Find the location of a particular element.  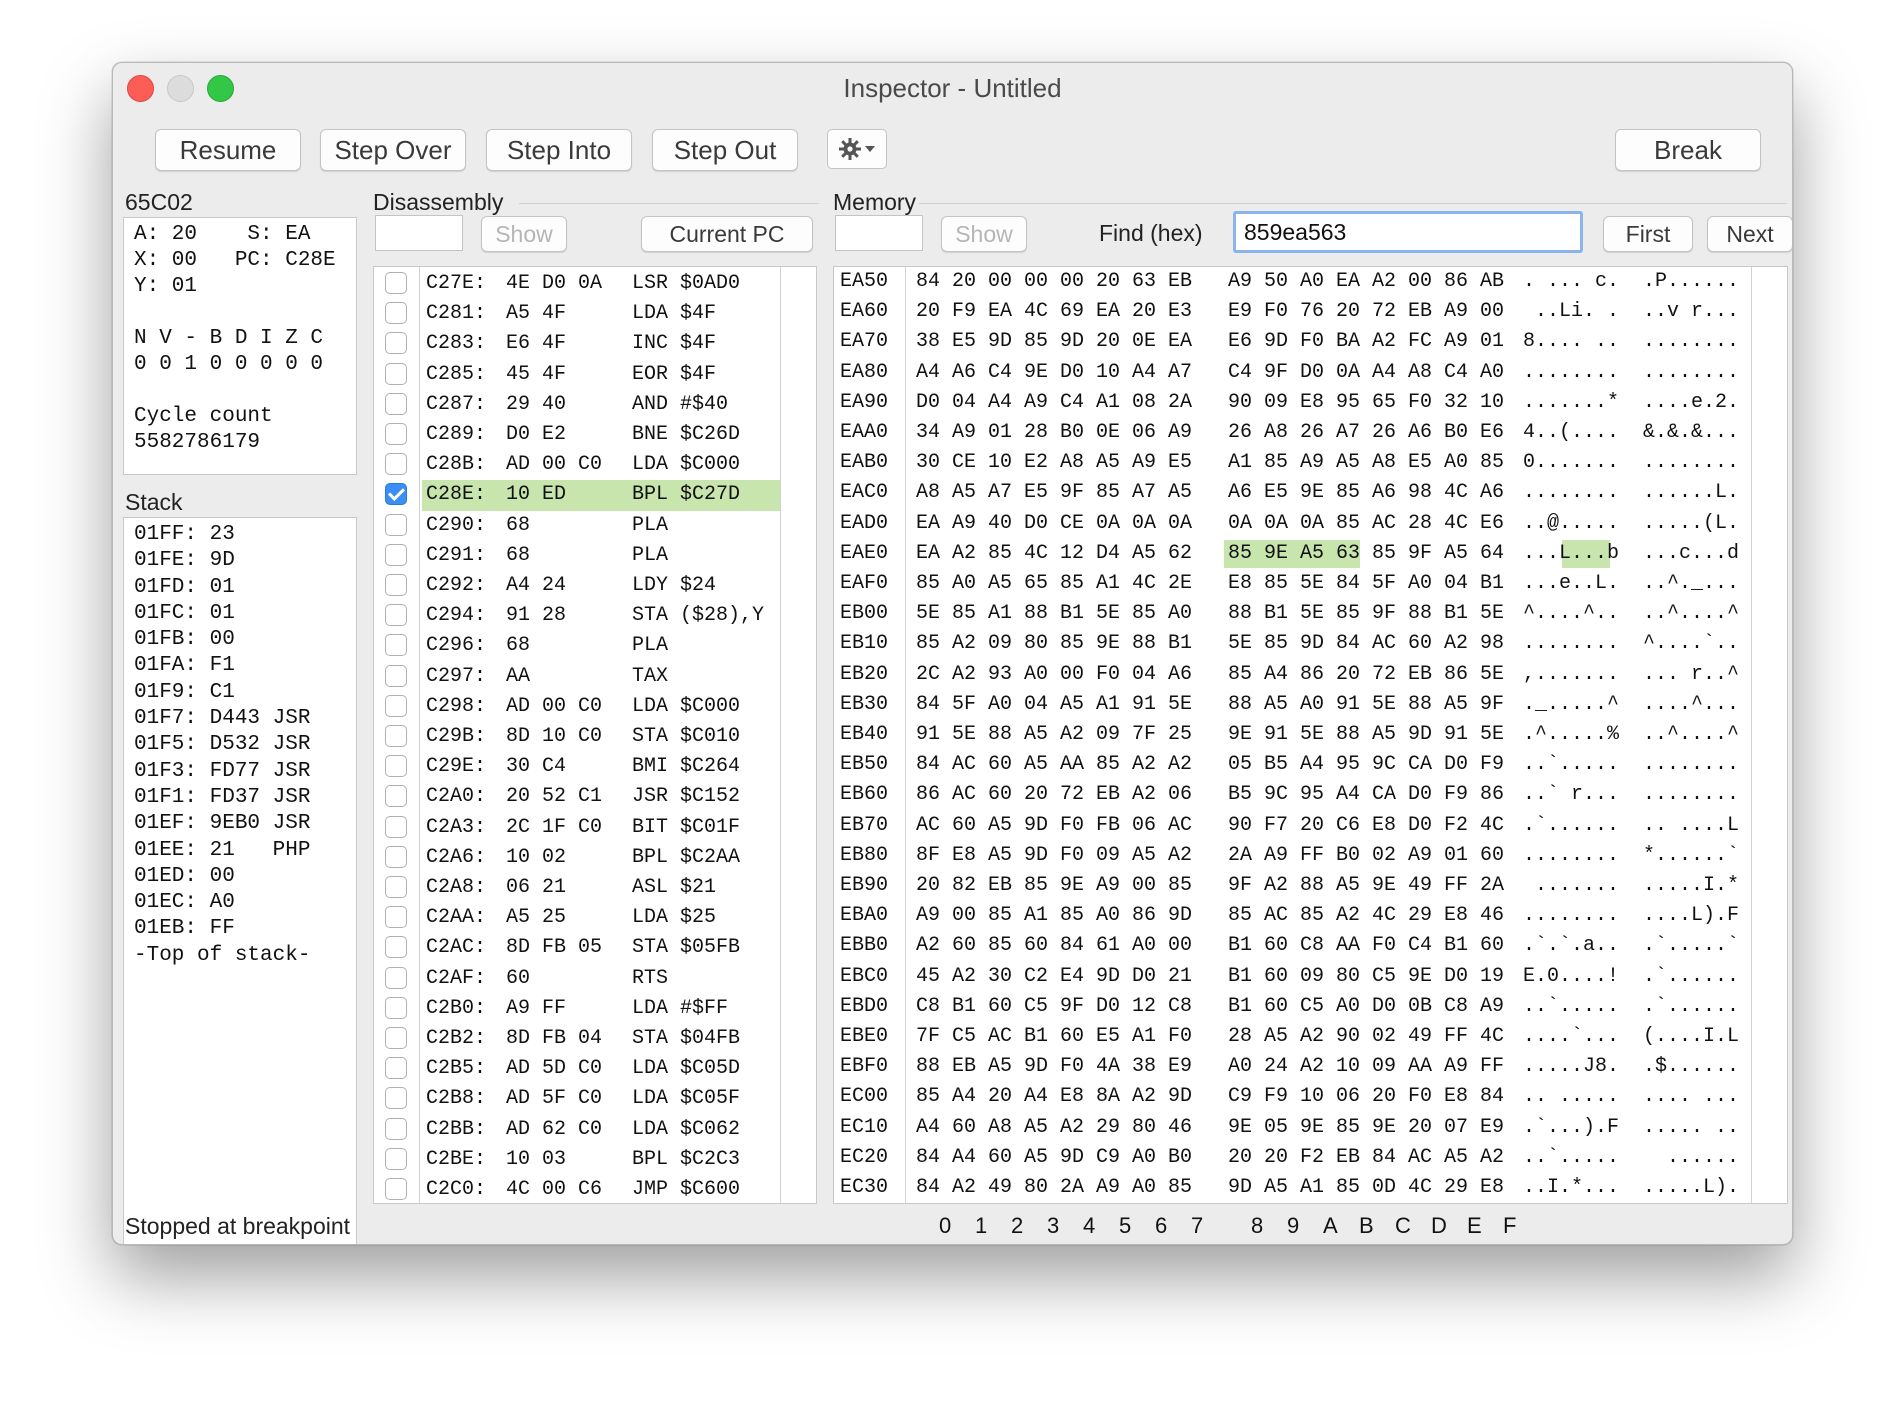

disassembly-row: C298: AD 00 C0 LDA $C000 is located at coordinates (577, 707).